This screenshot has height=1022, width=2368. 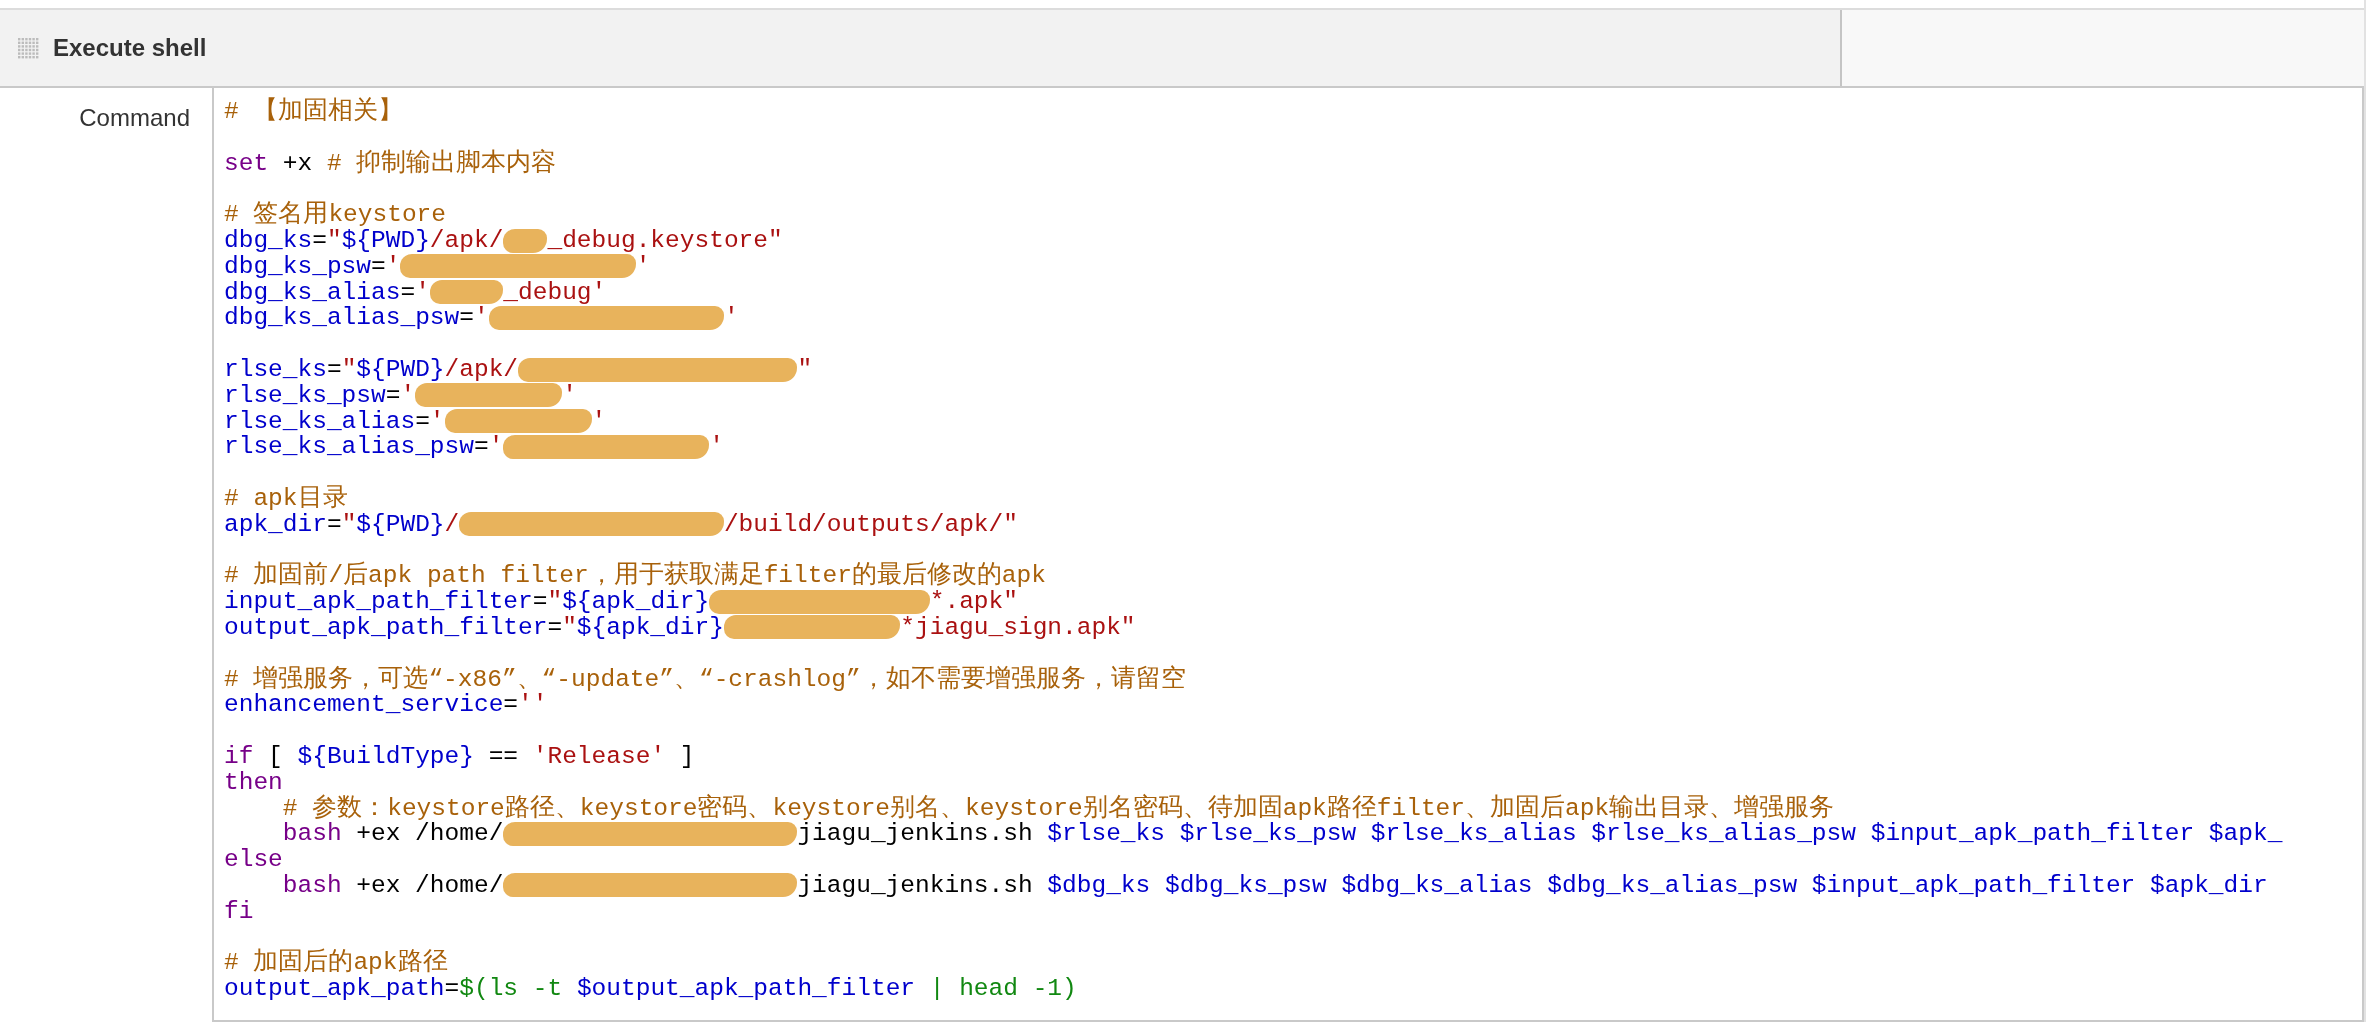 I want to click on code-text: [, so click(x=275, y=756).